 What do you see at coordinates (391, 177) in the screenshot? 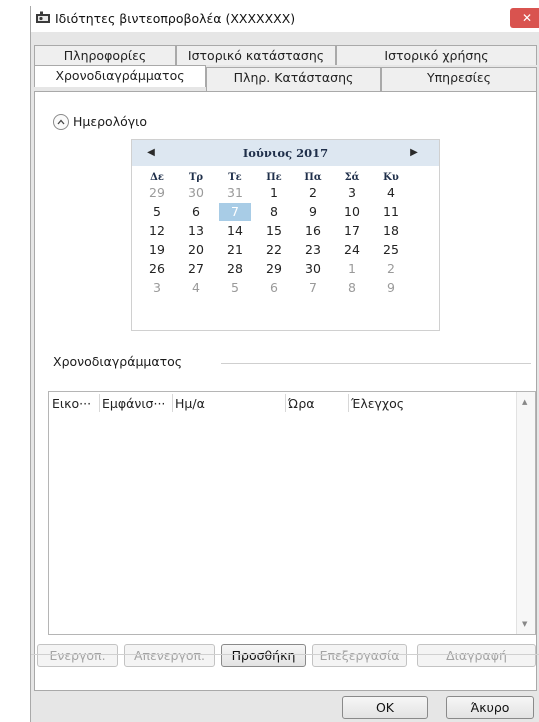
I see `weekday-label: Κυ` at bounding box center [391, 177].